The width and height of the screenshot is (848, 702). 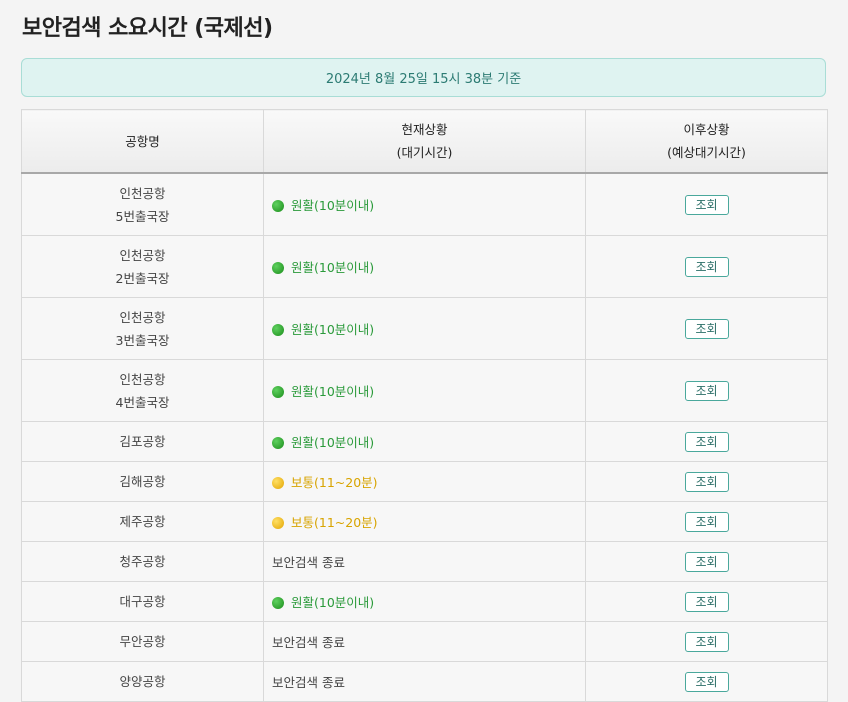 What do you see at coordinates (142, 441) in the screenshot?
I see `airport-name: 김포공항` at bounding box center [142, 441].